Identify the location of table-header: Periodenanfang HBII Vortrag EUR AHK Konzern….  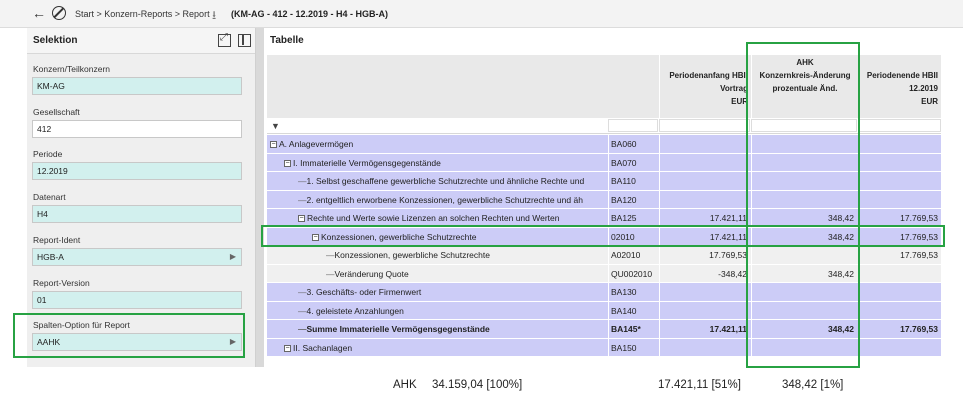
(604, 86).